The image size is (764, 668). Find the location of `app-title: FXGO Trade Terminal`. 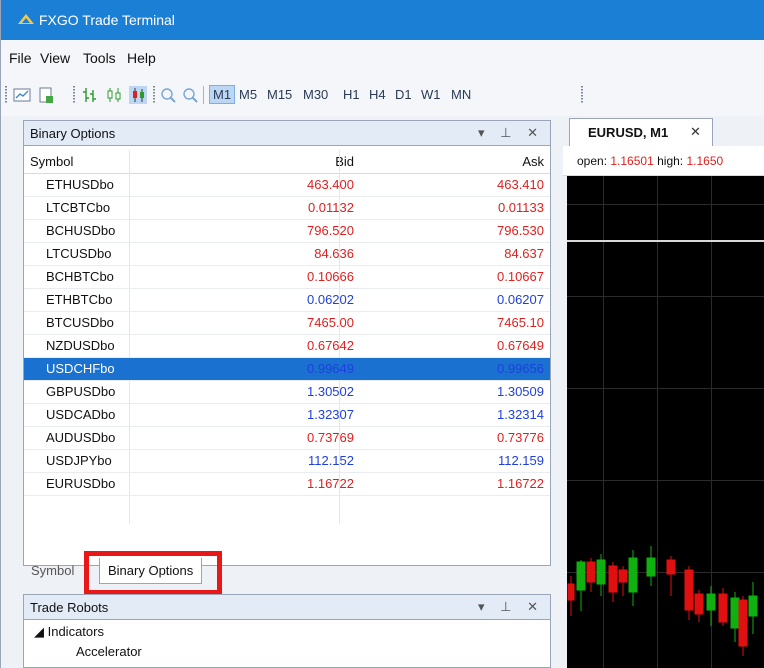

app-title: FXGO Trade Terminal is located at coordinates (107, 20).